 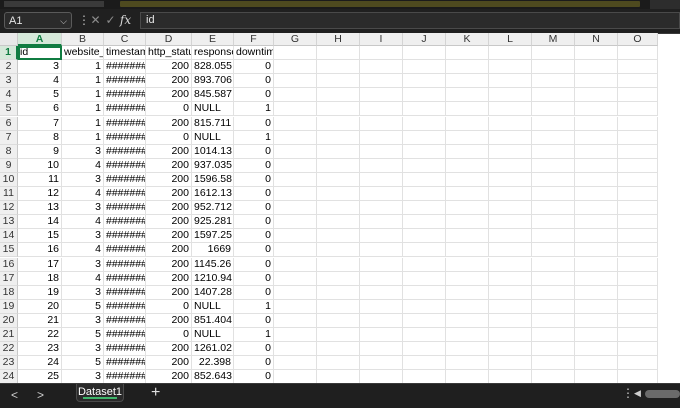 I want to click on horizontal-scrollbar, so click(x=662, y=394).